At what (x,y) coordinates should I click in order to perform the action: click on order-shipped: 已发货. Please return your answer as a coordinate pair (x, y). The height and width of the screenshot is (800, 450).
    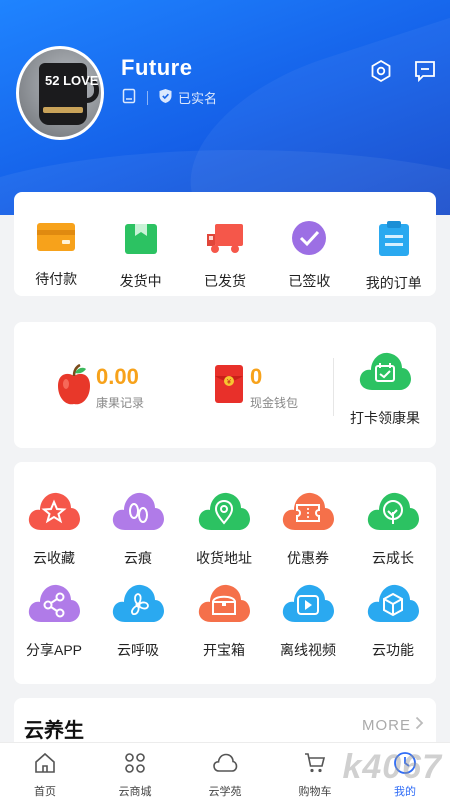
    Looking at the image, I should click on (225, 258).